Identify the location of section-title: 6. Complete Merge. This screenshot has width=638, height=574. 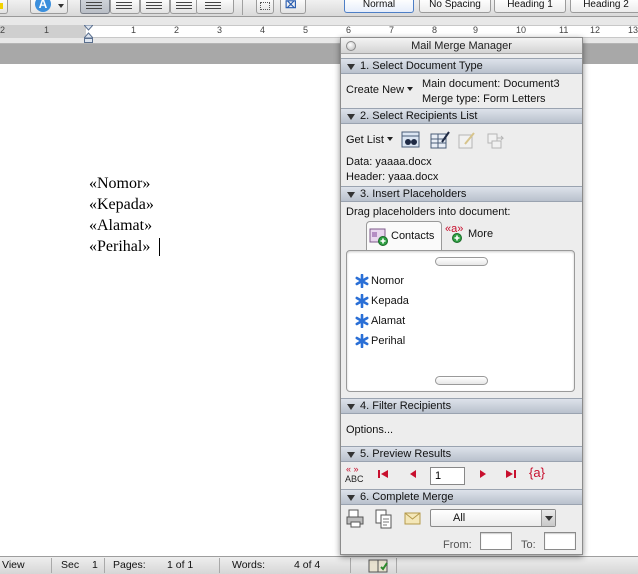
(407, 497).